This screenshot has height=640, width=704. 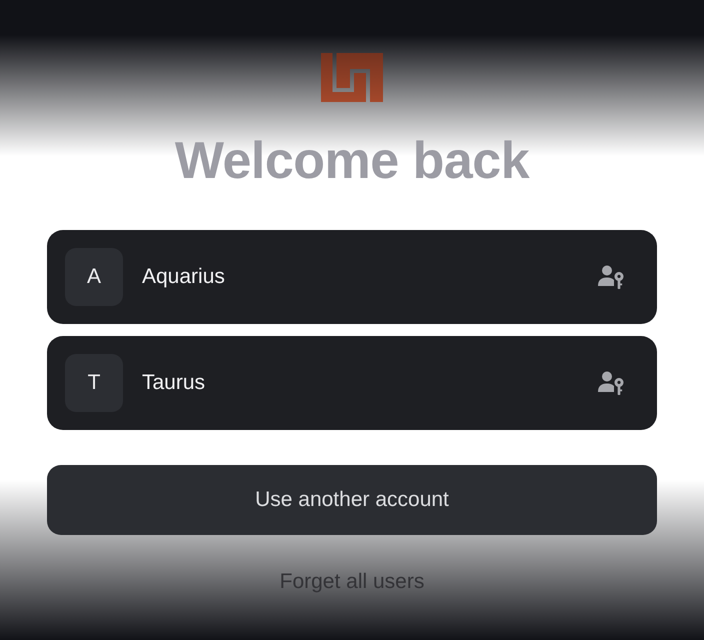 I want to click on account-name: Aquarius, so click(x=183, y=277).